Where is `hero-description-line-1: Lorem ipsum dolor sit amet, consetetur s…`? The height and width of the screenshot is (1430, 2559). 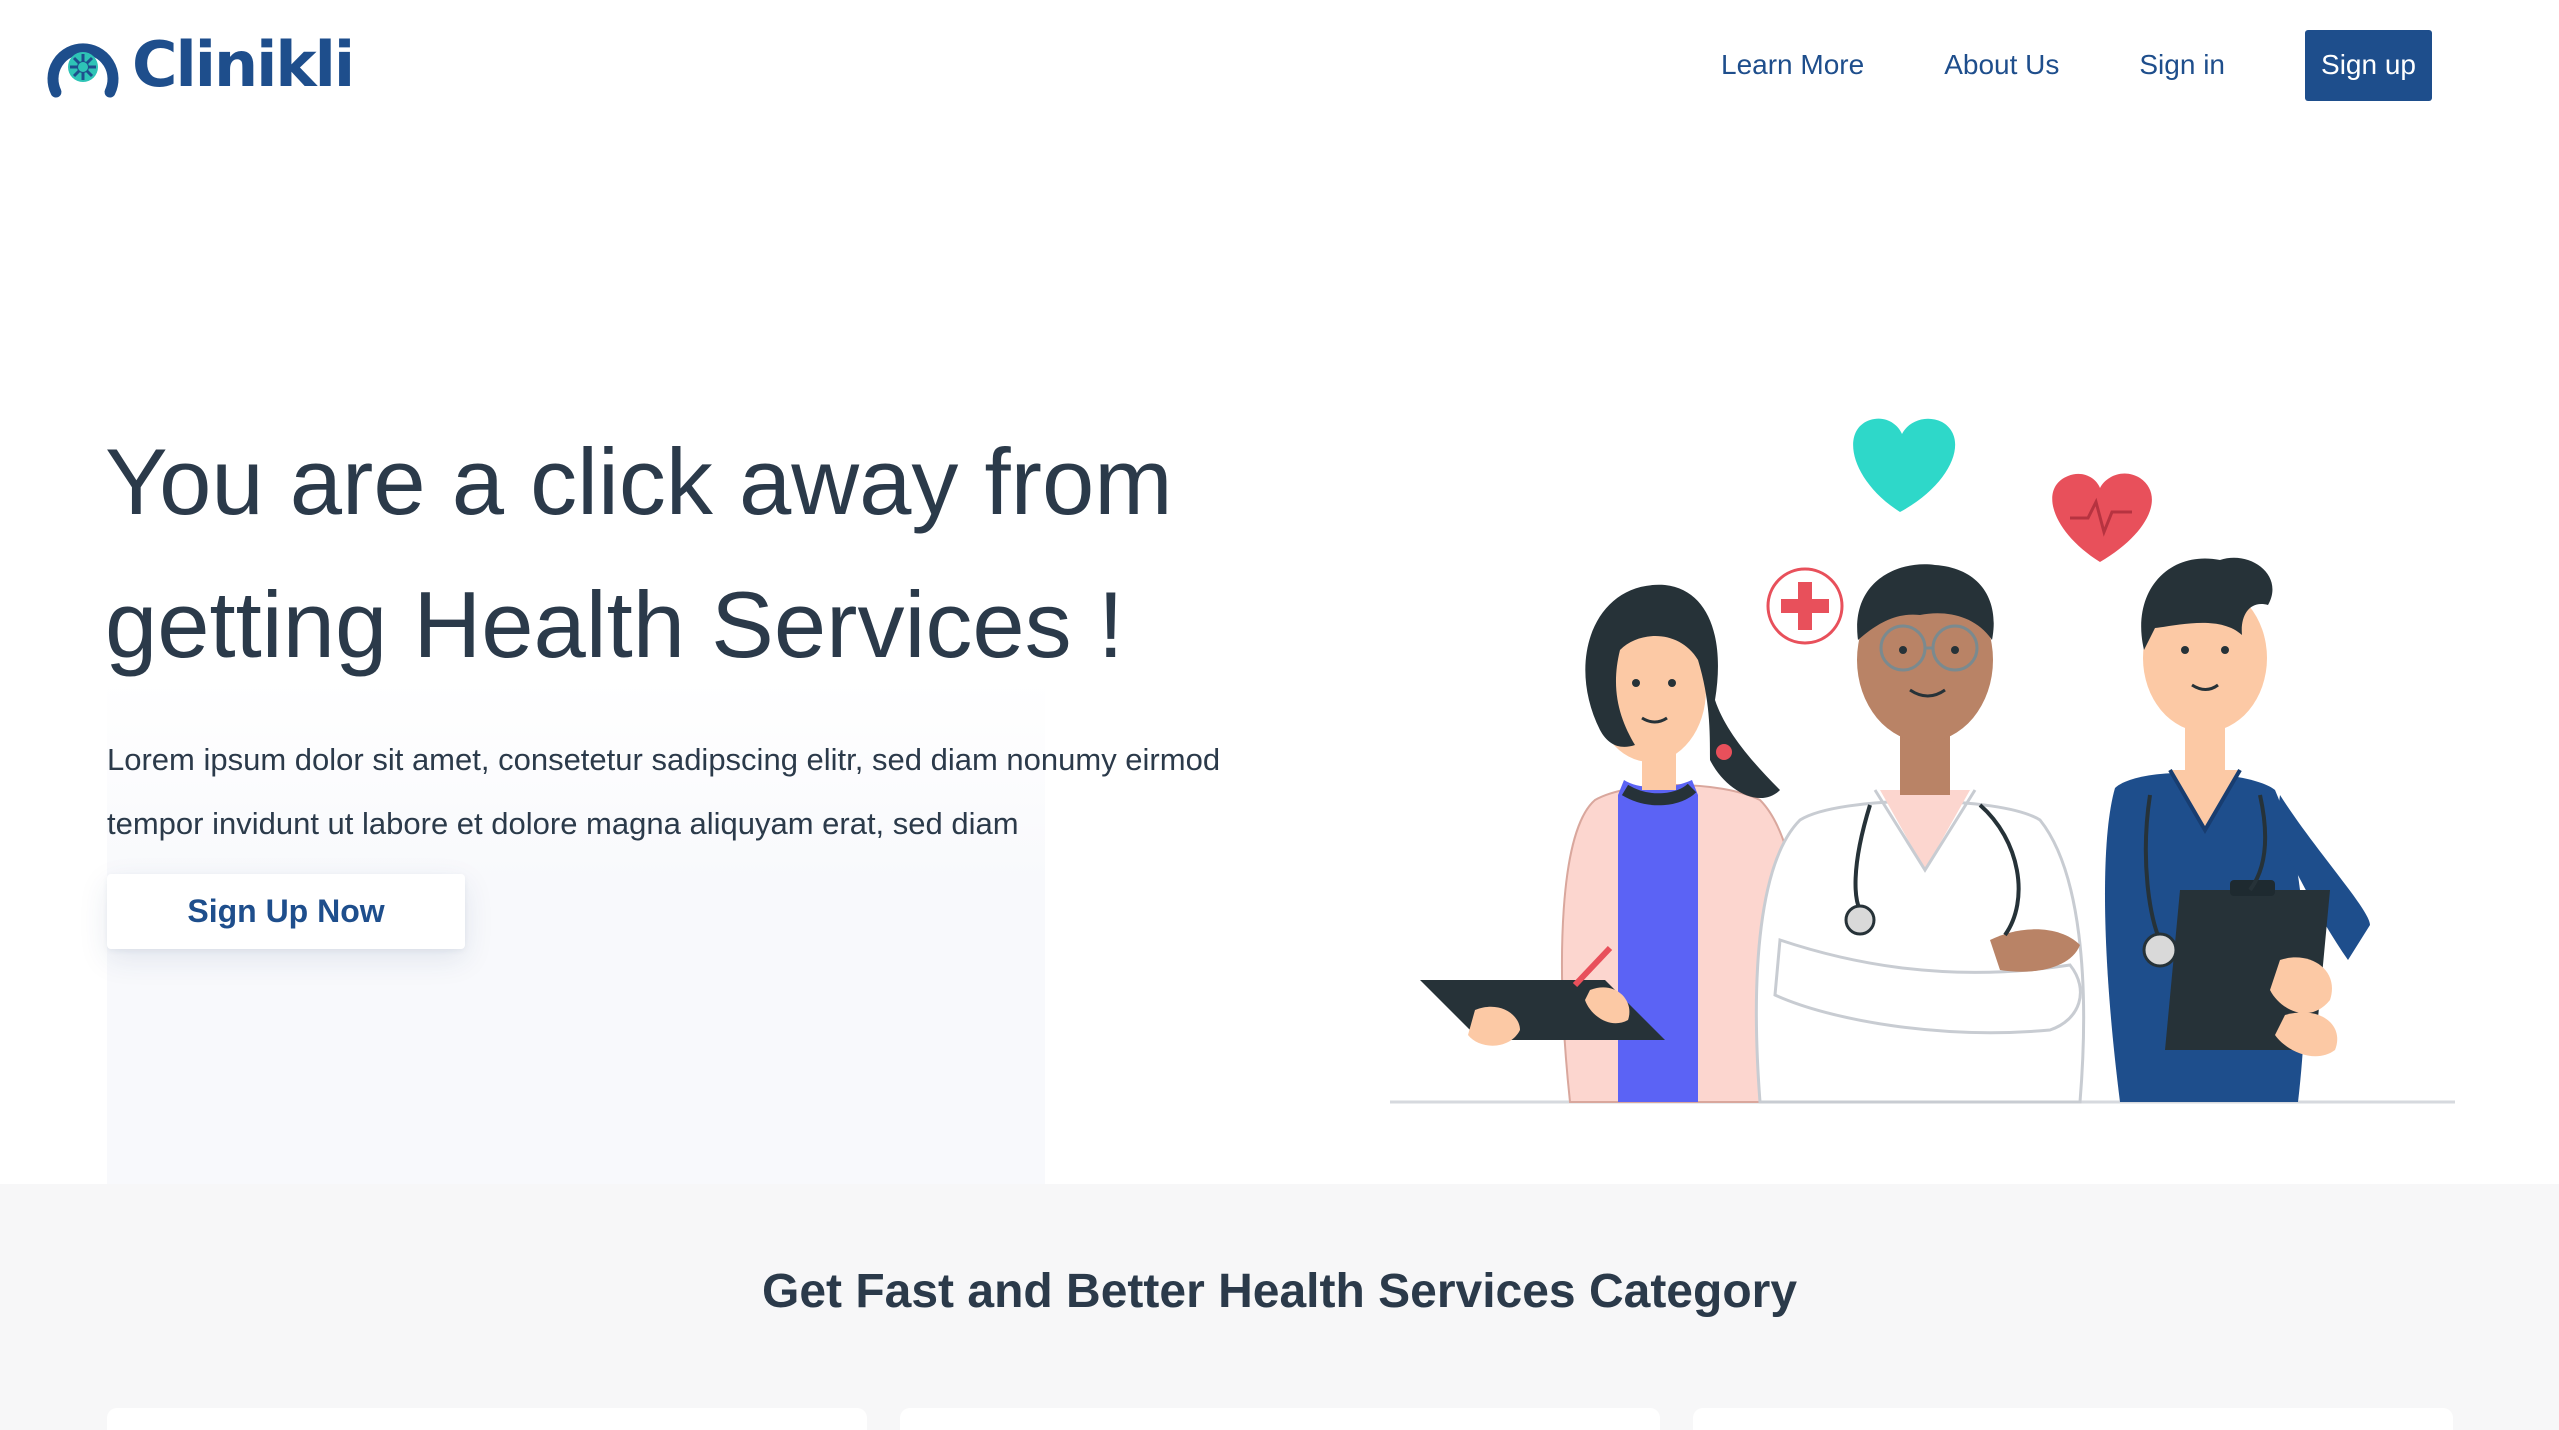
hero-description-line-1: Lorem ipsum dolor sit amet, consetetur s… is located at coordinates (664, 759).